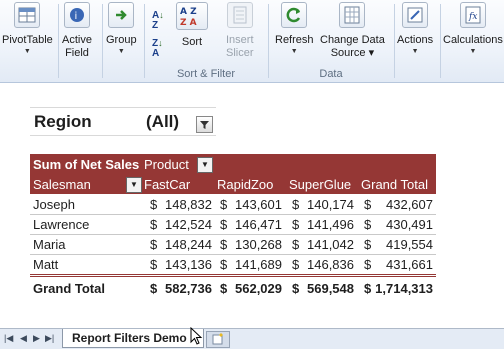 Image resolution: width=504 pixels, height=352 pixels. Describe the element at coordinates (188, 264) in the screenshot. I see `table-cell: 143,136` at that location.